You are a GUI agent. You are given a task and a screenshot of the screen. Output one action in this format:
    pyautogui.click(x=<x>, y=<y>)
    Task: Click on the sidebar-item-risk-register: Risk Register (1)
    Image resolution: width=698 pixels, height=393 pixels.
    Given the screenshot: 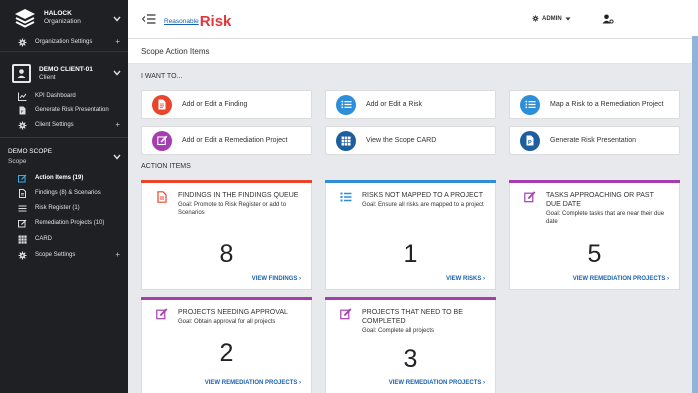 What is the action you would take?
    pyautogui.click(x=64, y=208)
    